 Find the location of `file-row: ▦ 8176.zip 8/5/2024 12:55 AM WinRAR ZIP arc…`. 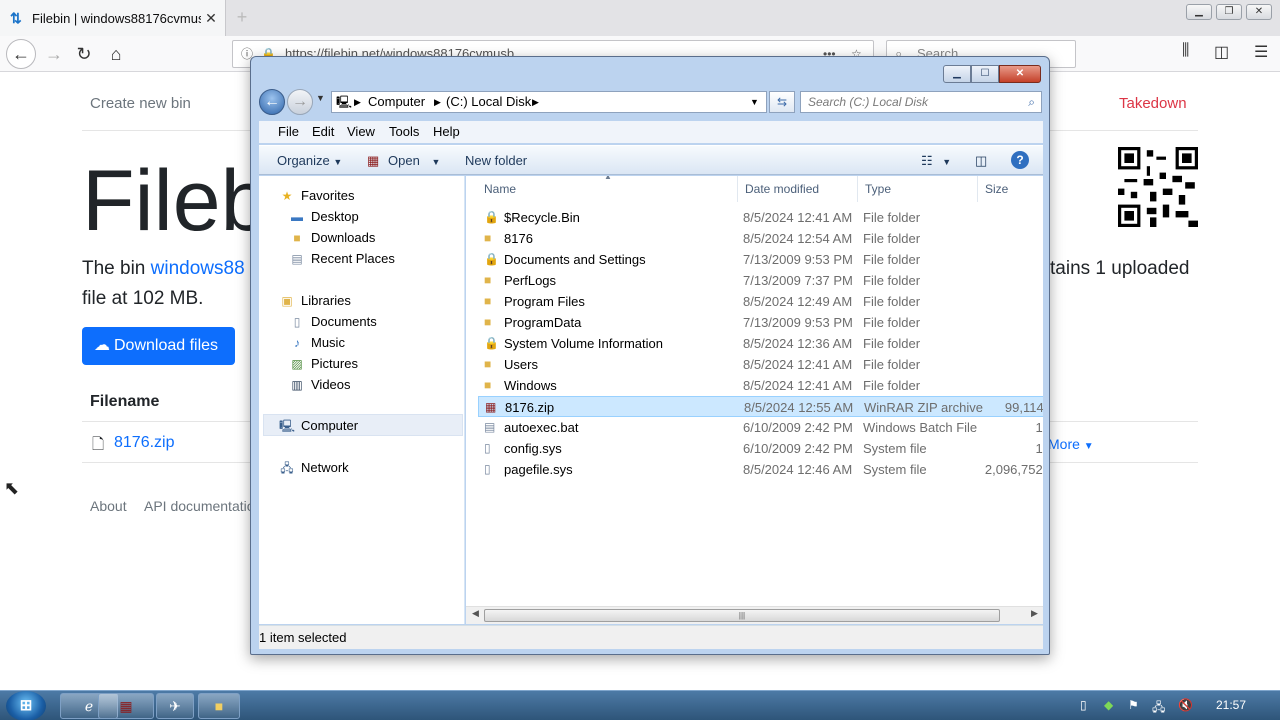

file-row: ▦ 8176.zip 8/5/2024 12:55 AM WinRAR ZIP arc… is located at coordinates (760, 406).